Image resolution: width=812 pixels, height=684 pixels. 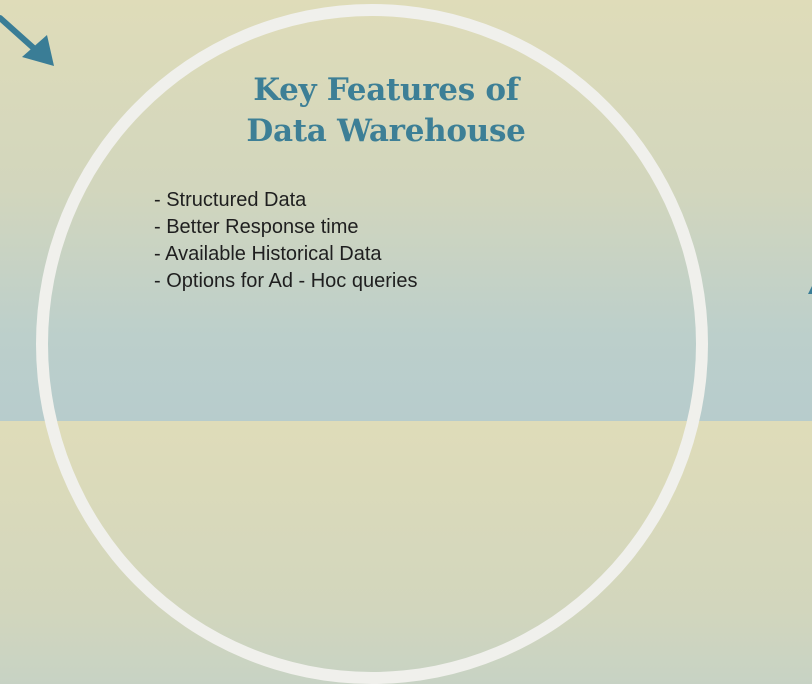 What do you see at coordinates (286, 281) in the screenshot?
I see `list-item: - Options for Ad - Hoc queries` at bounding box center [286, 281].